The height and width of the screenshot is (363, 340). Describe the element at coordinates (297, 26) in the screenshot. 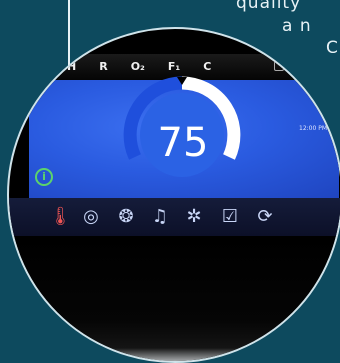

I see `background-text-line-2: a n` at that location.